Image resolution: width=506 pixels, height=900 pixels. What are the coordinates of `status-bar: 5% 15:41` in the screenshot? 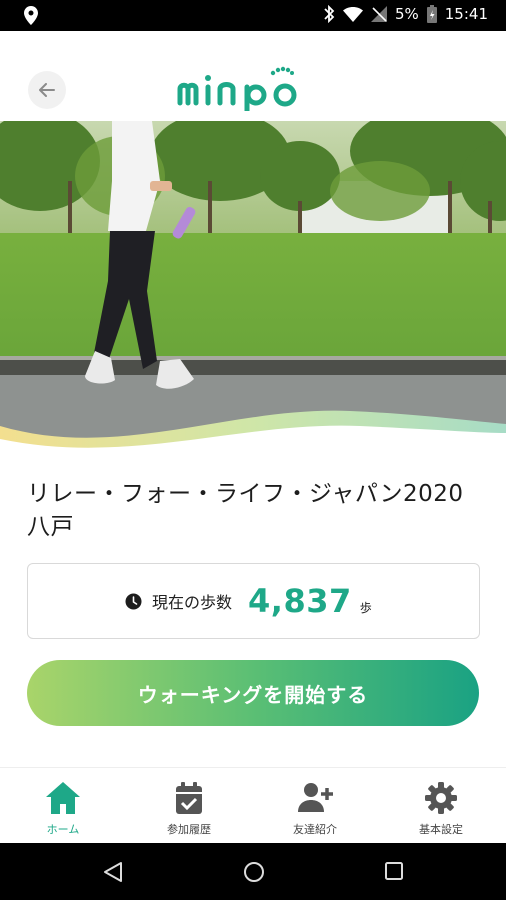 It's located at (253, 15).